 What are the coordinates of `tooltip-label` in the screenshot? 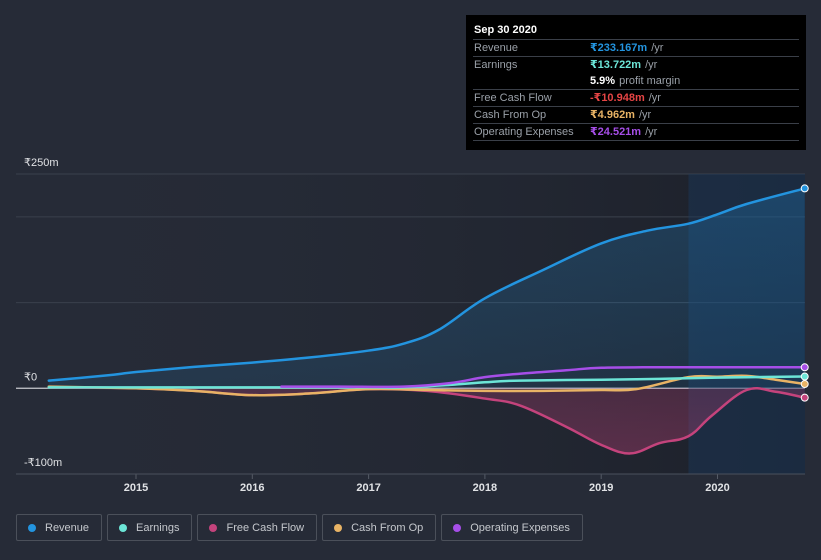 It's located at (531, 81).